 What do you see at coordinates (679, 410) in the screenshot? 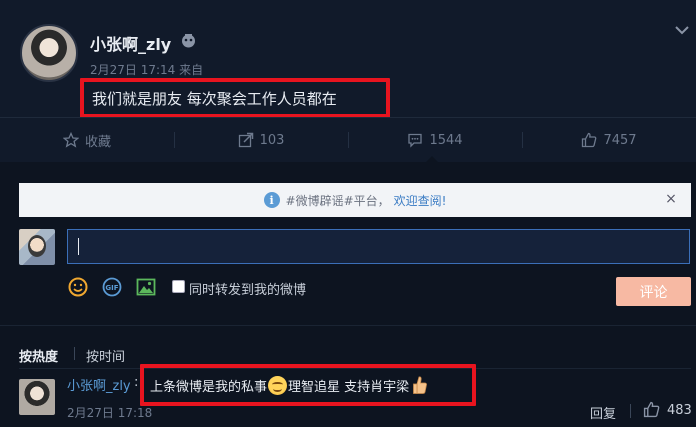
I see `comment-like-count: 483` at bounding box center [679, 410].